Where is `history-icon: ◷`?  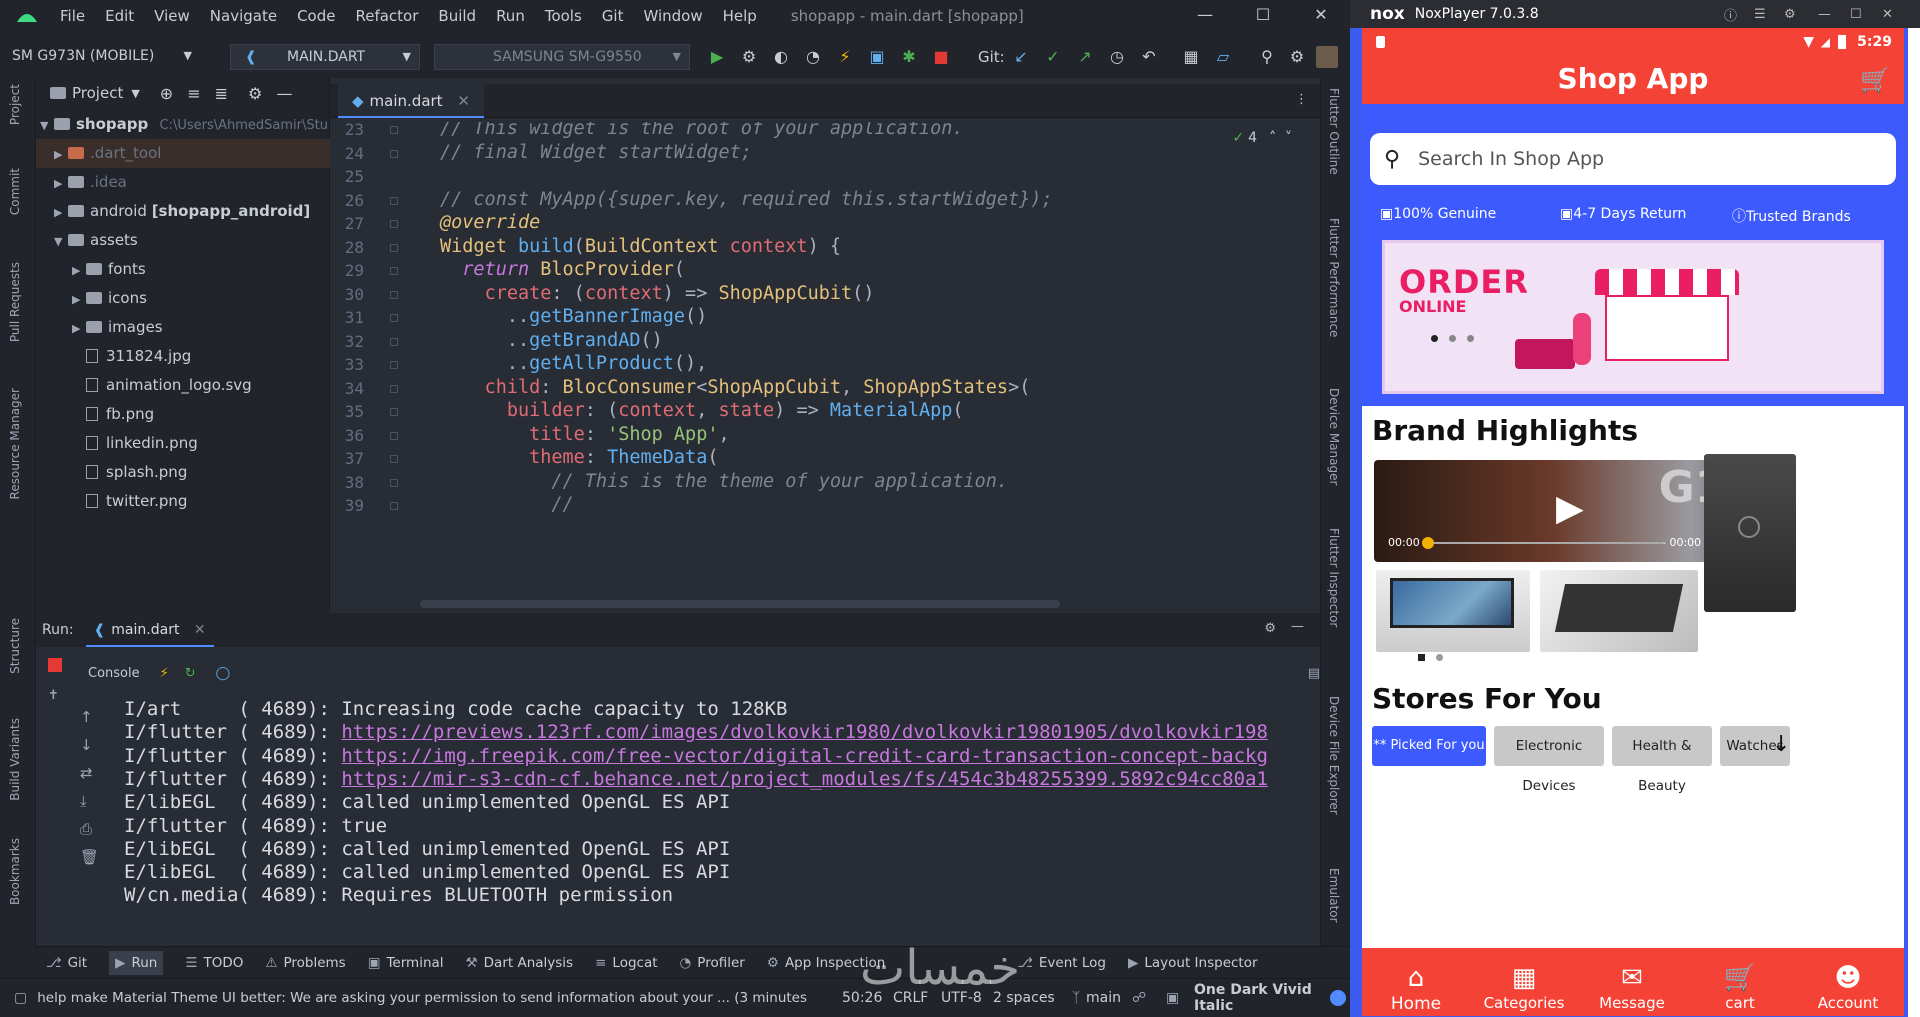 history-icon: ◷ is located at coordinates (1117, 57).